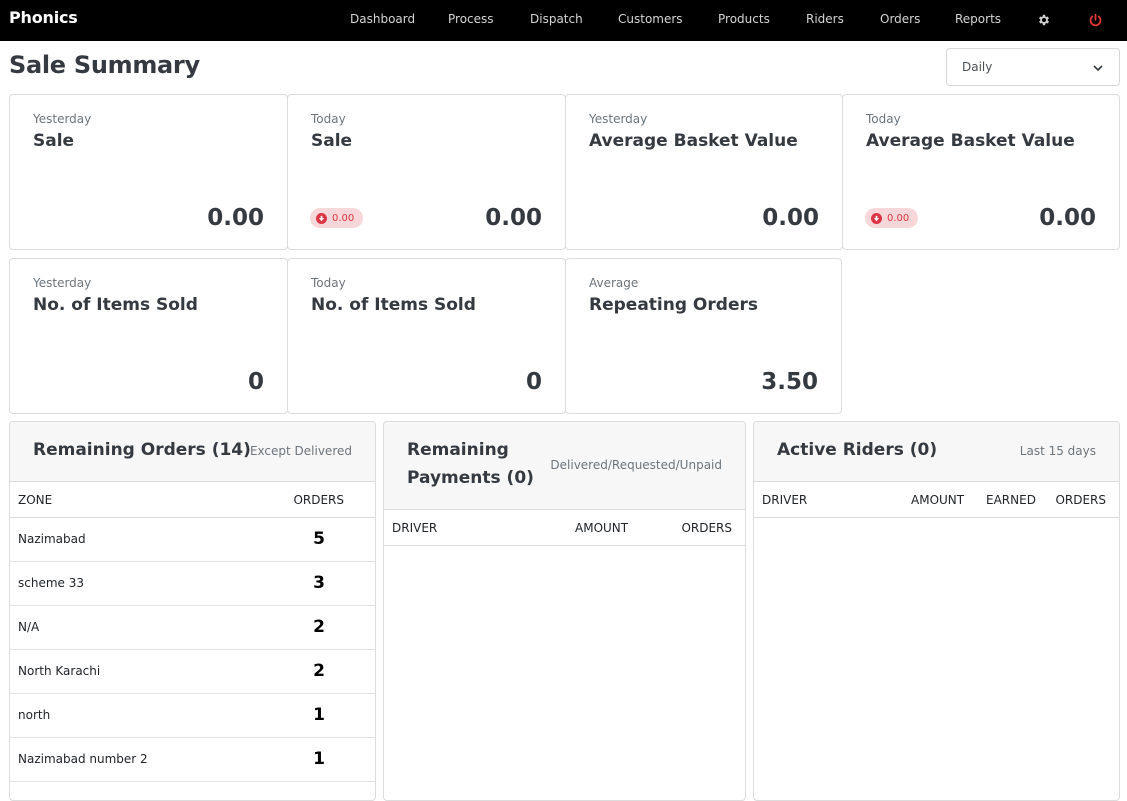  I want to click on panel-title: Active Riders (0), so click(857, 450).